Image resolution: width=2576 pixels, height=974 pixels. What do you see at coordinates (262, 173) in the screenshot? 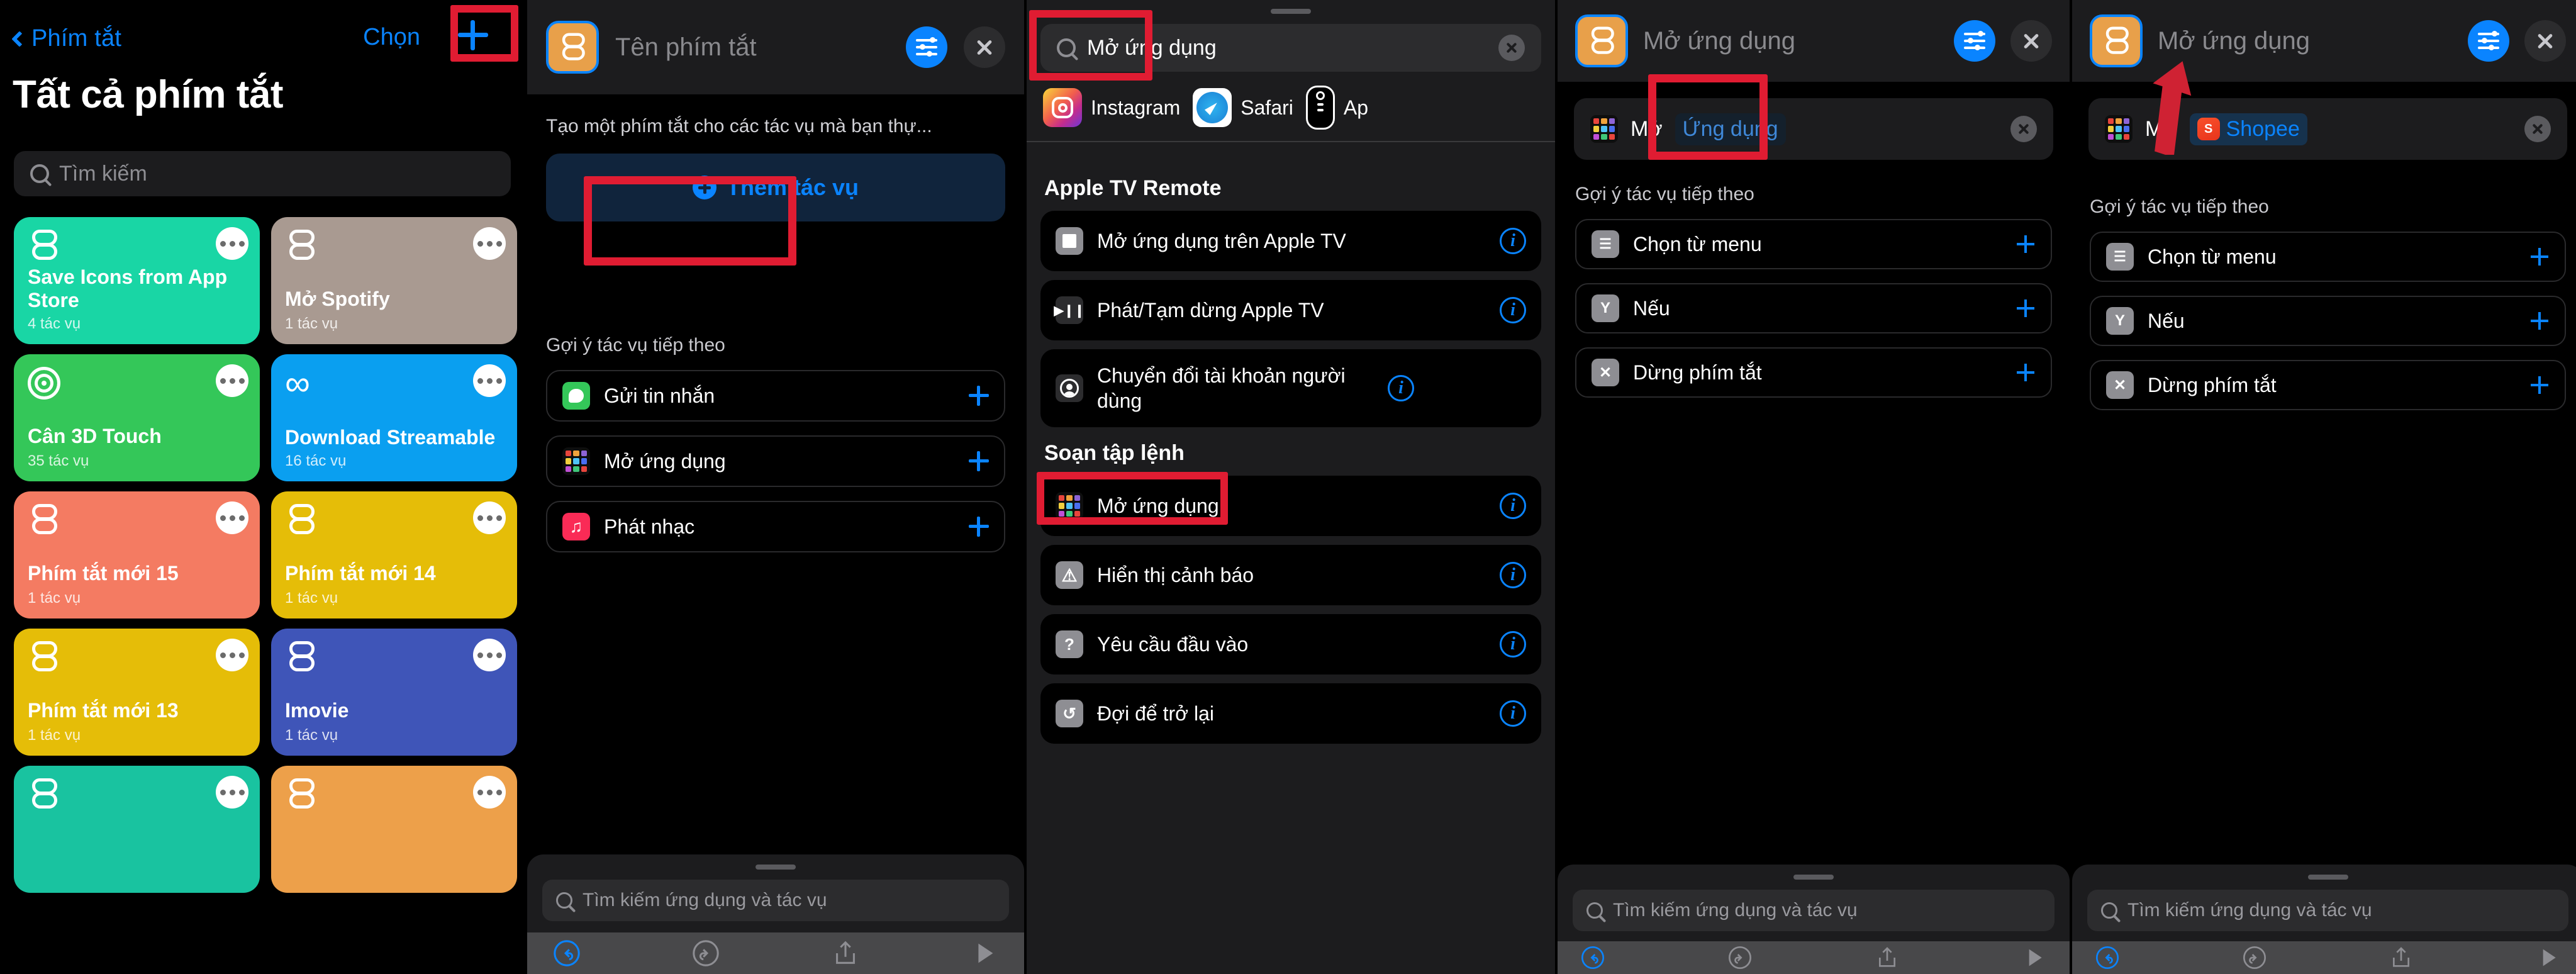
I see `search-input: Tìm kiếm` at bounding box center [262, 173].